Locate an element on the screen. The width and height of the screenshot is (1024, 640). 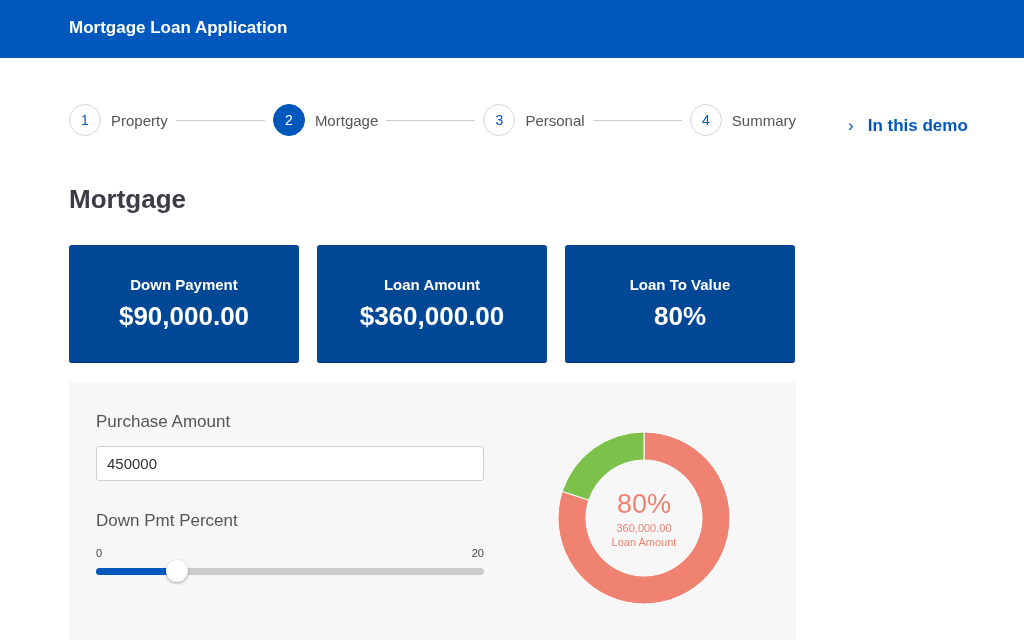
purchase-amount-field: 450000 is located at coordinates (290, 463).